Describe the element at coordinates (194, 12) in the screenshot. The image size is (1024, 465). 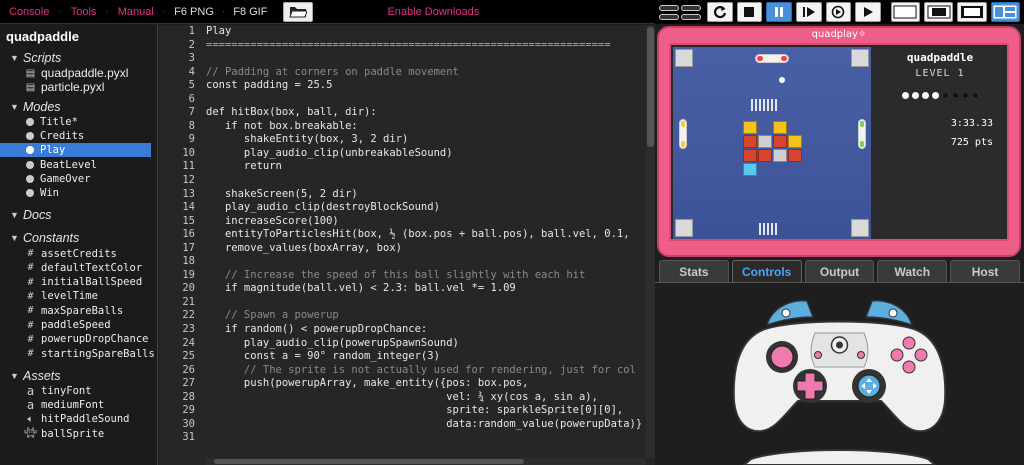
I see `screenshot-png-button: F6 PNG` at that location.